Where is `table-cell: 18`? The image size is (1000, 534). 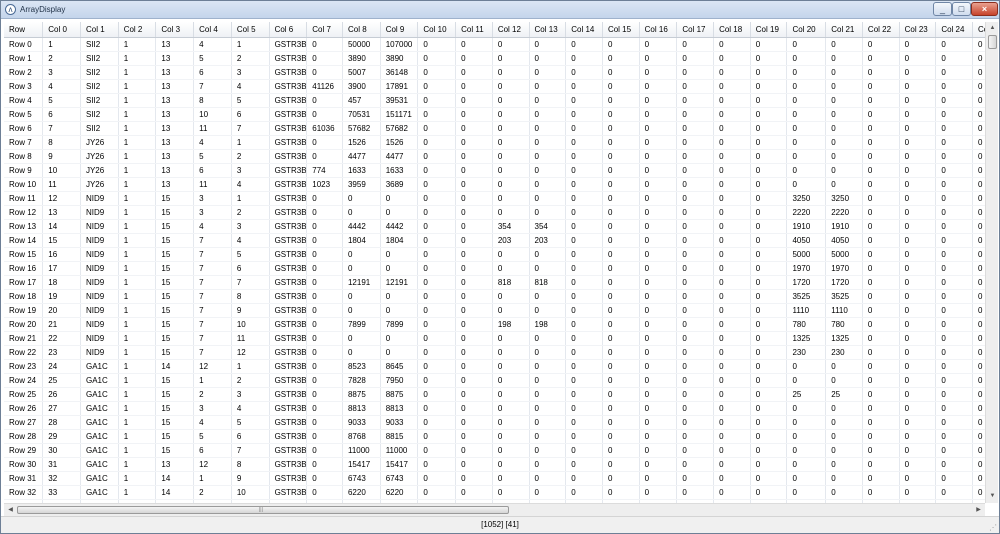
table-cell: 18 is located at coordinates (61, 282).